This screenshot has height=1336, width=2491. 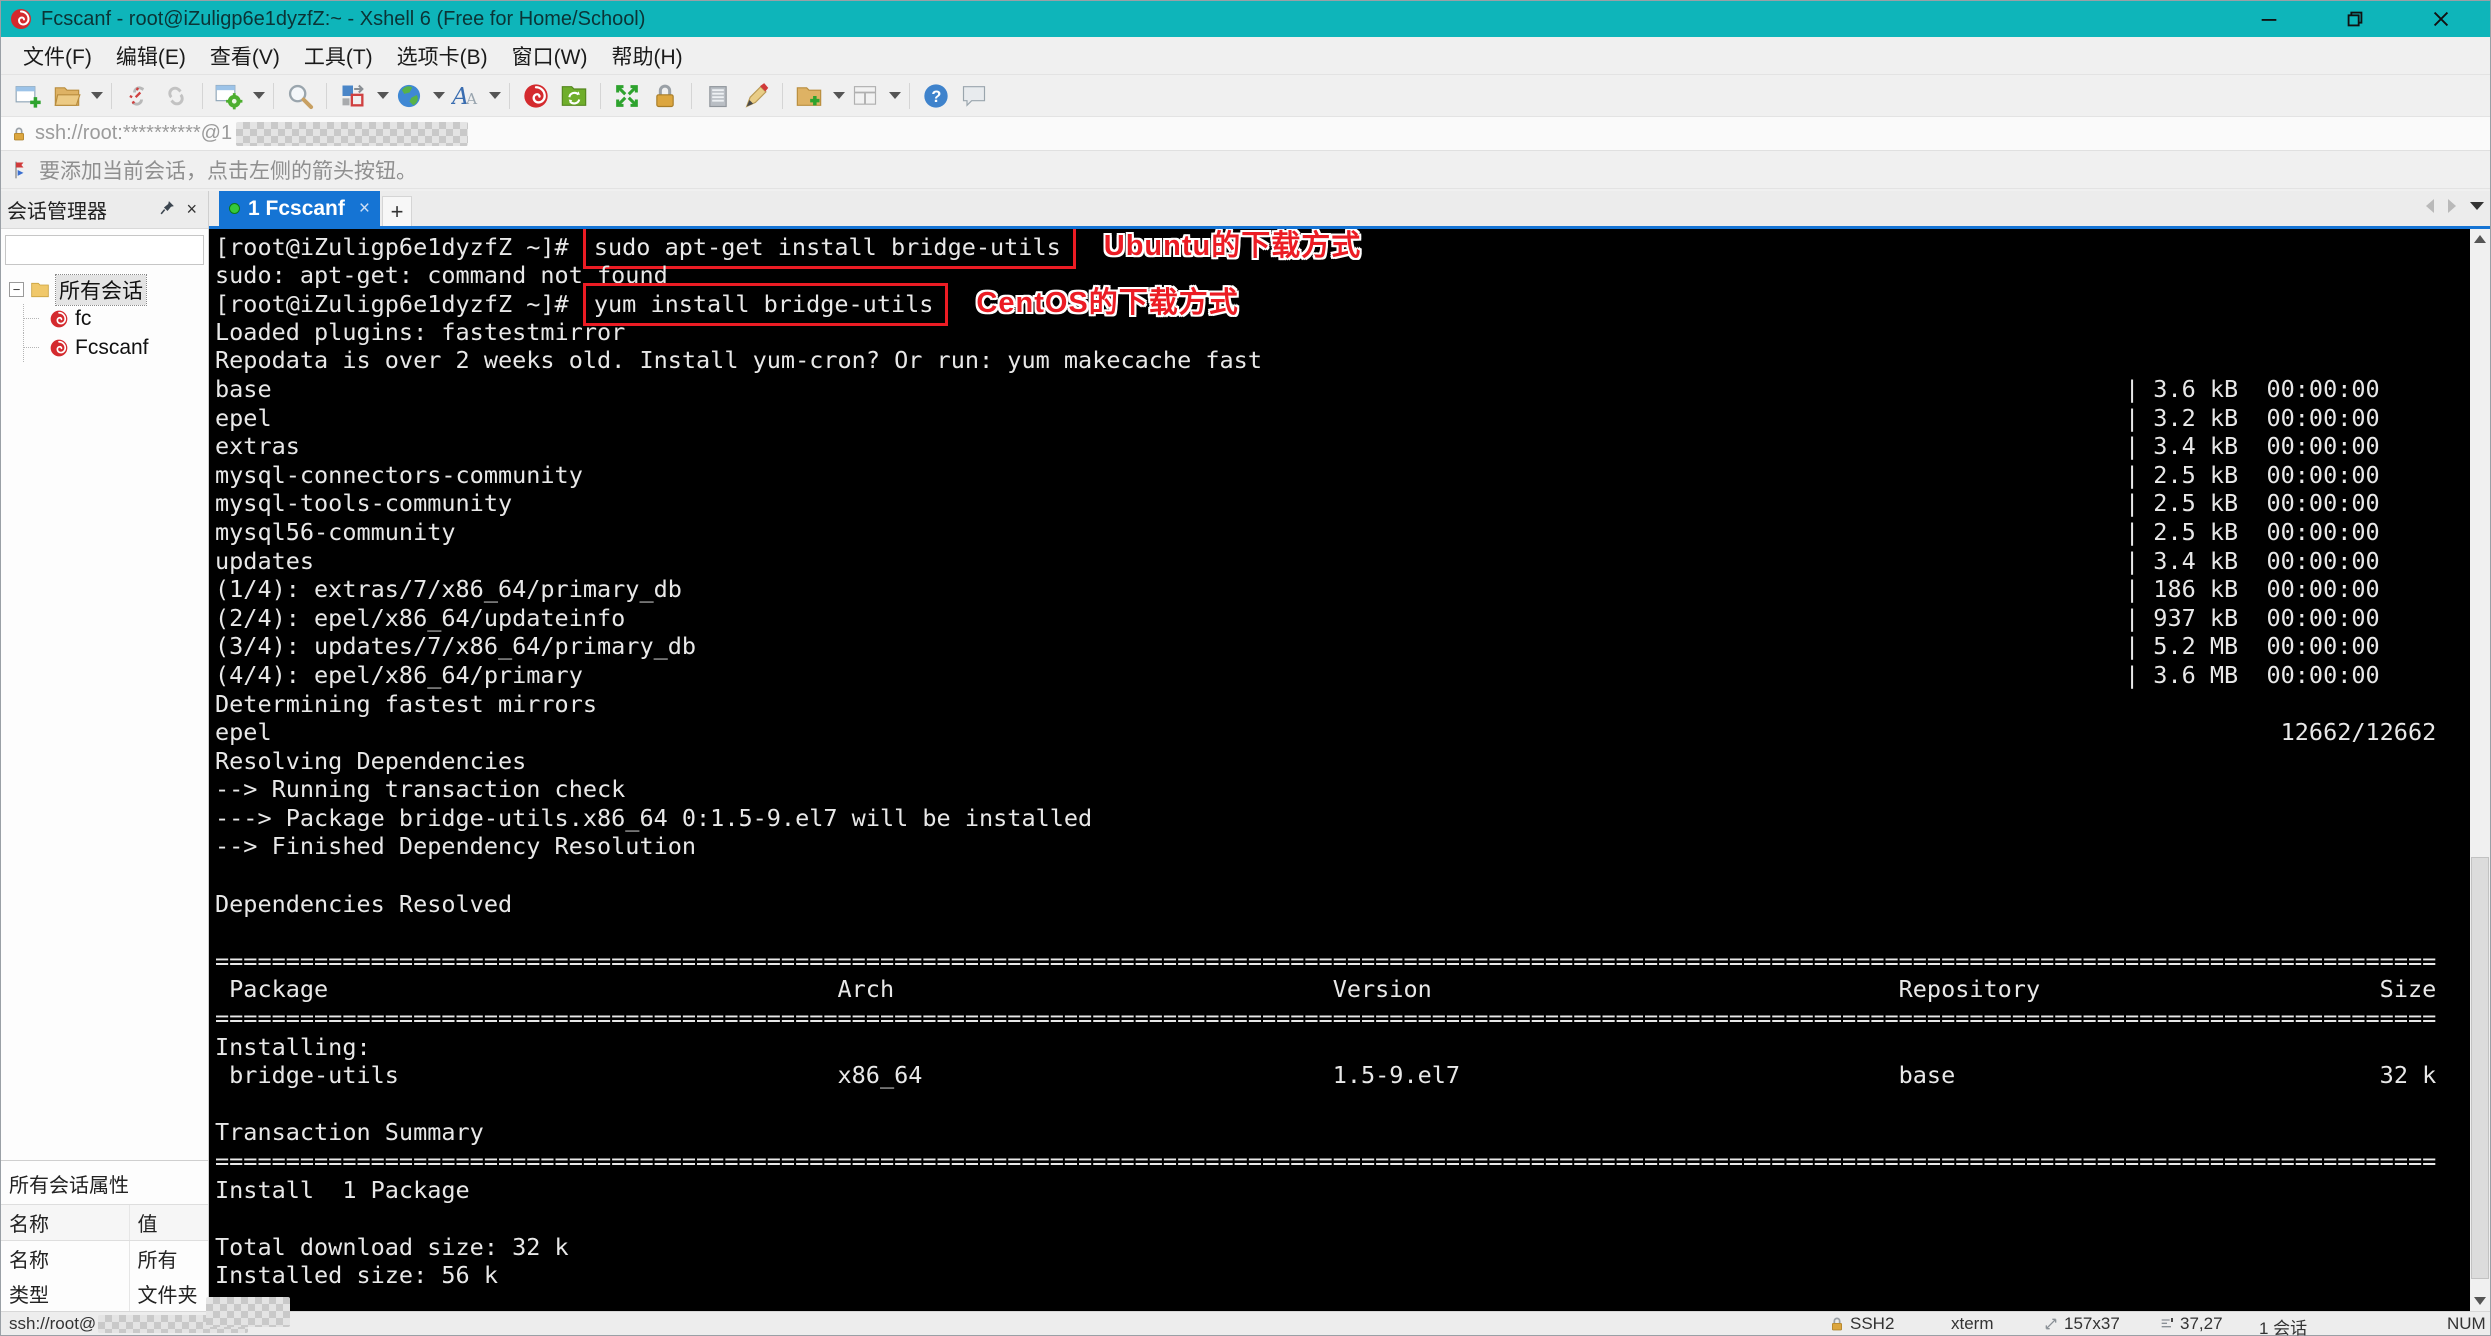 I want to click on find-icon, so click(x=300, y=96).